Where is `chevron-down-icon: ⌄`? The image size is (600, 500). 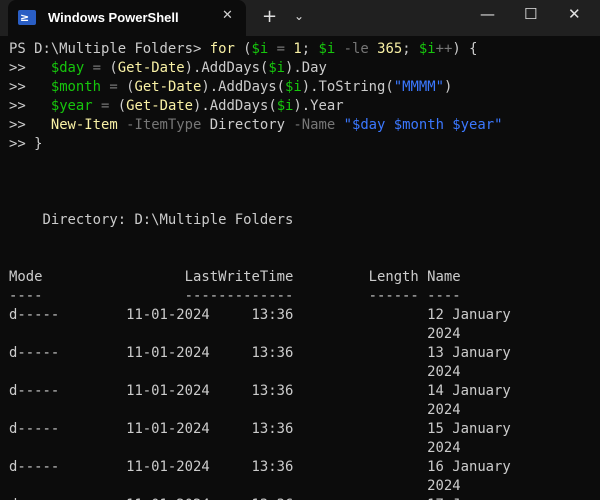
chevron-down-icon: ⌄ is located at coordinates (299, 16).